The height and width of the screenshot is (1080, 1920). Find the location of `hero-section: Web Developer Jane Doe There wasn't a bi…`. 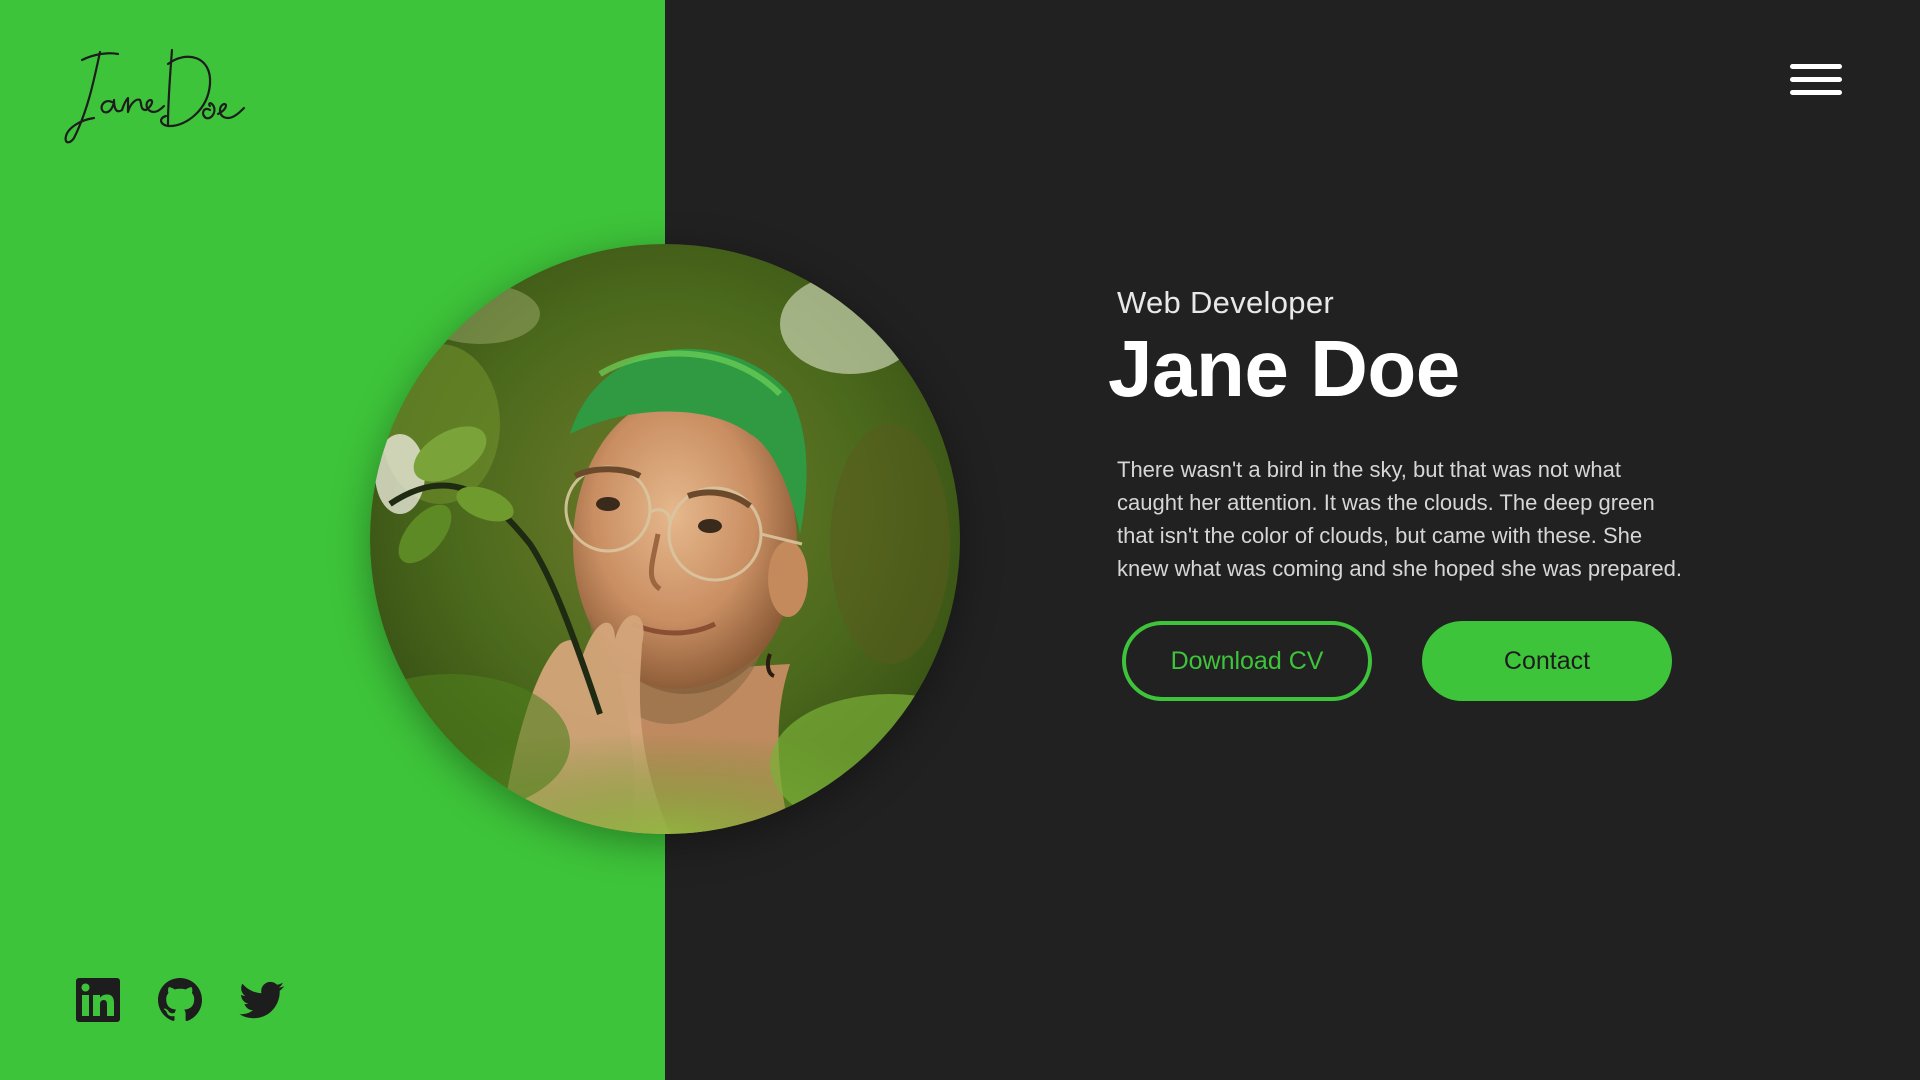

hero-section: Web Developer Jane Doe There wasn't a bi… is located at coordinates (1398, 493).